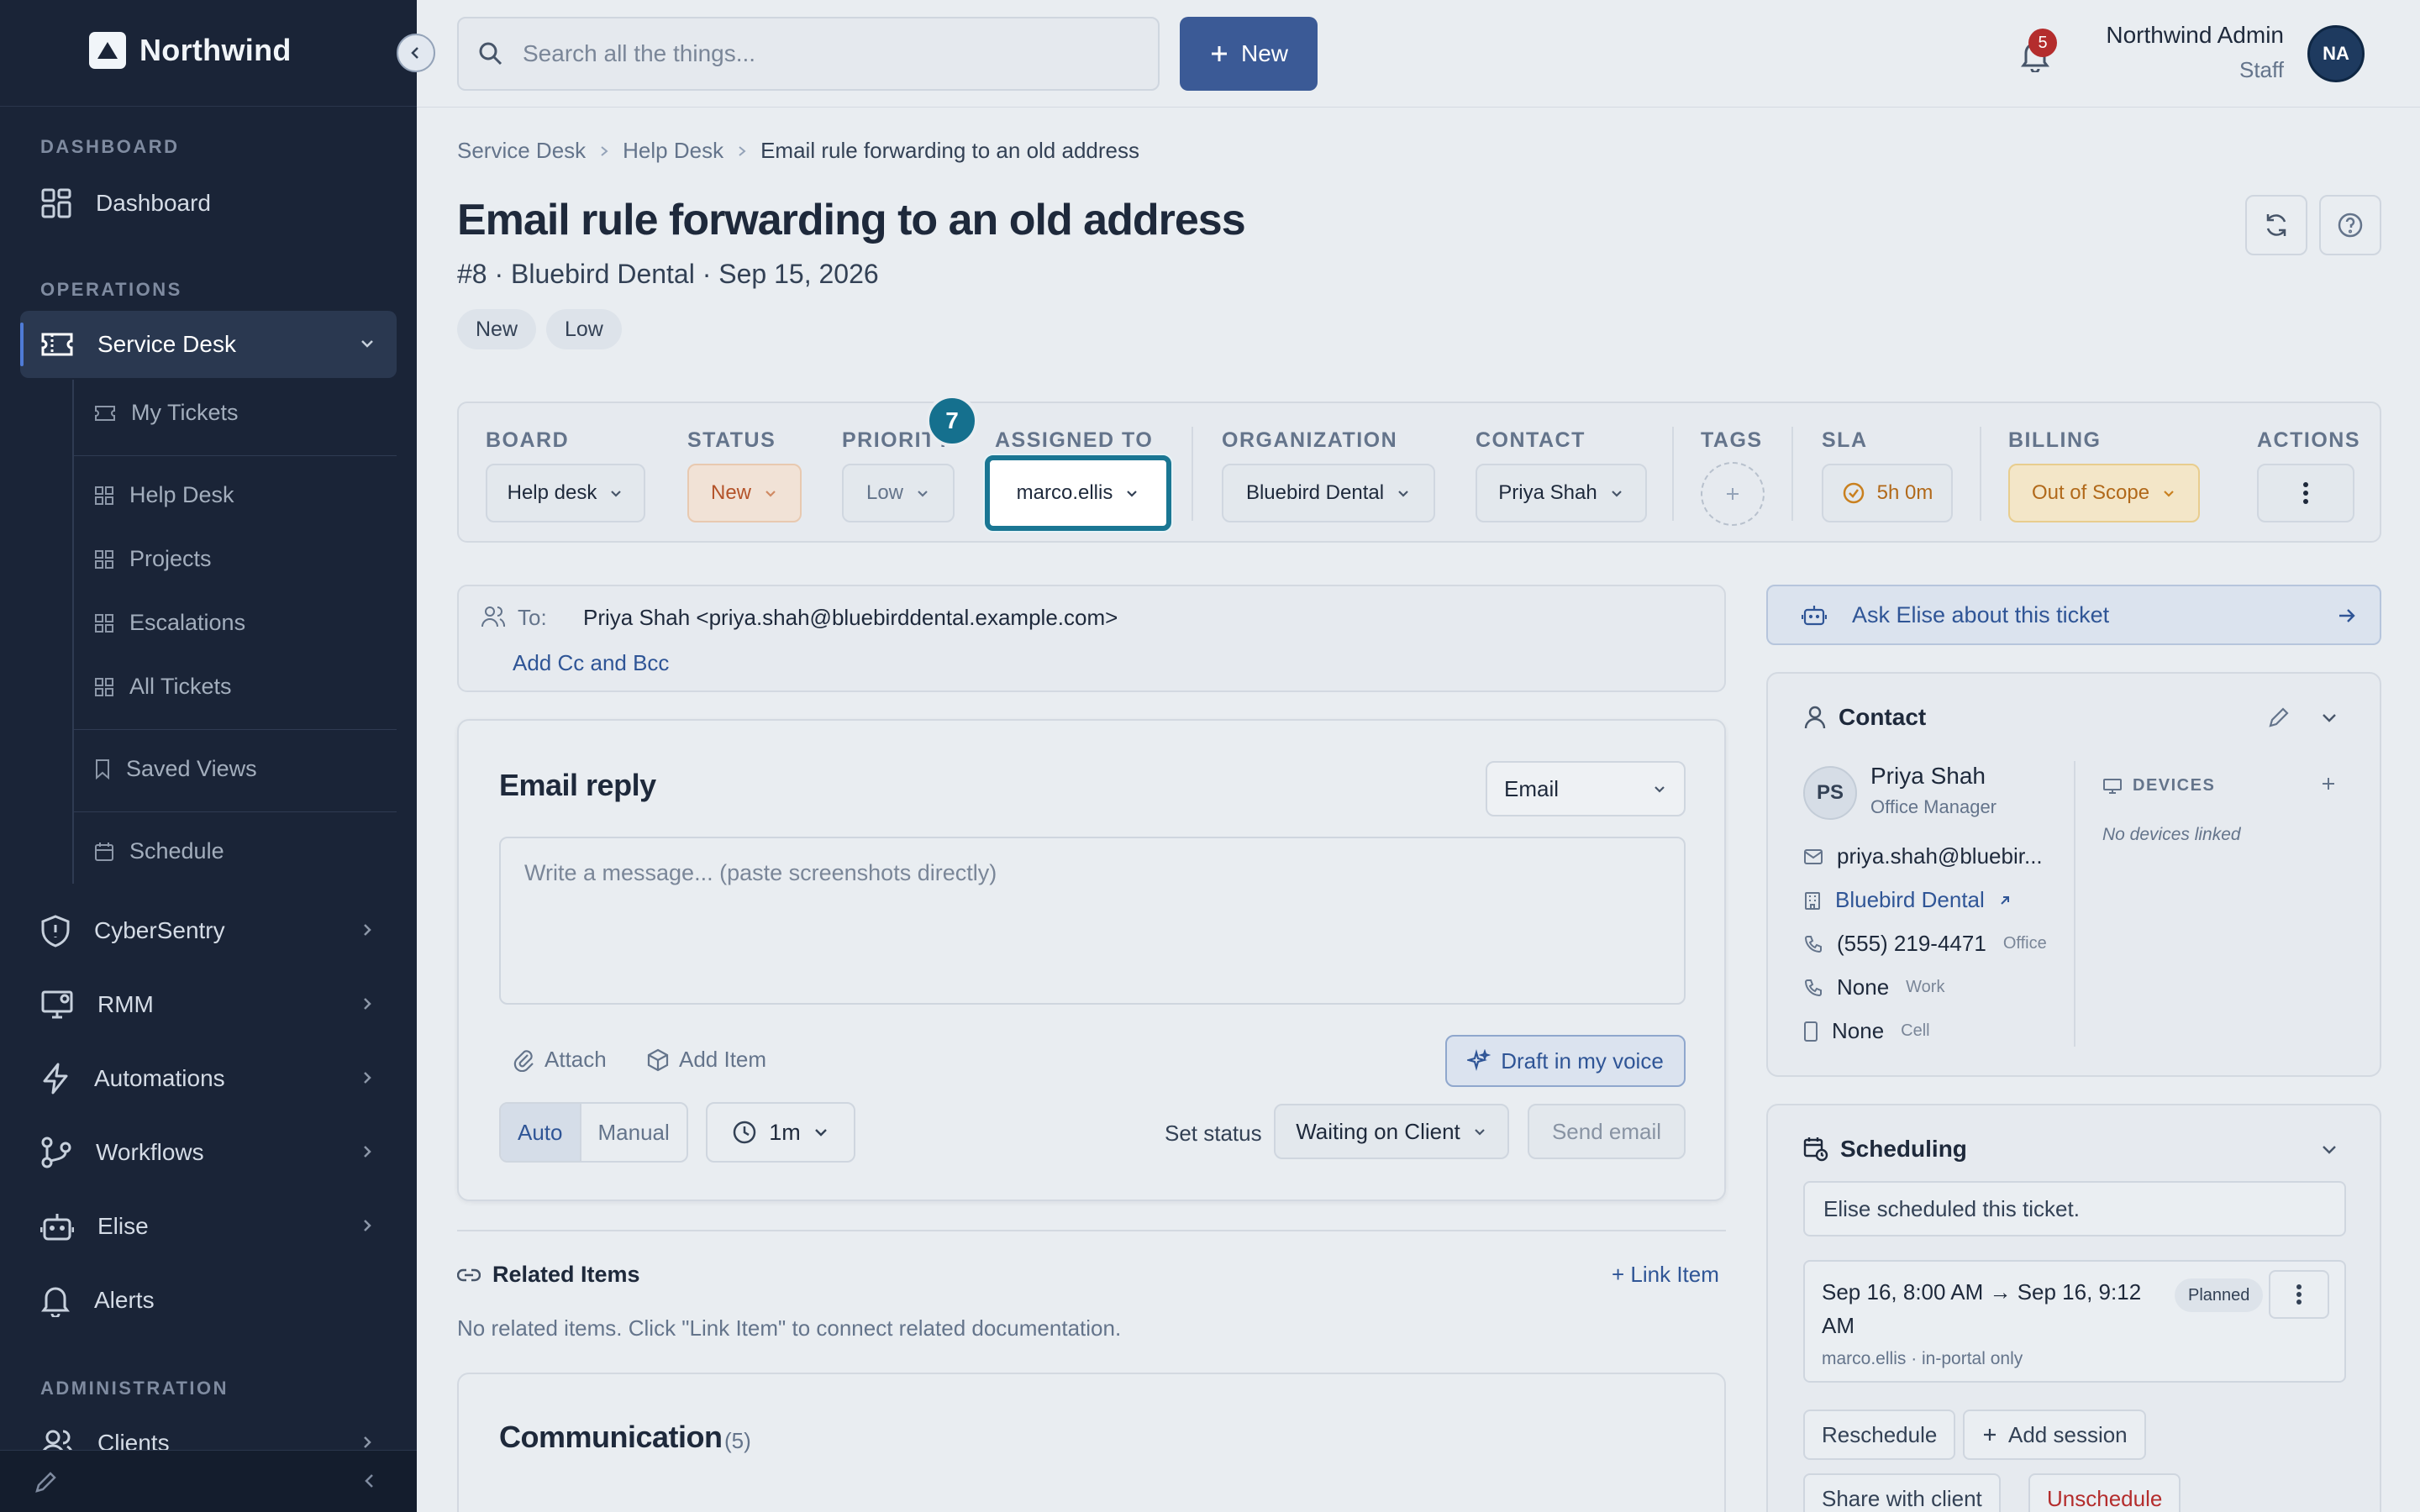 The height and width of the screenshot is (1512, 2420). Describe the element at coordinates (780, 1132) in the screenshot. I see `time-entry-select: 1m` at that location.